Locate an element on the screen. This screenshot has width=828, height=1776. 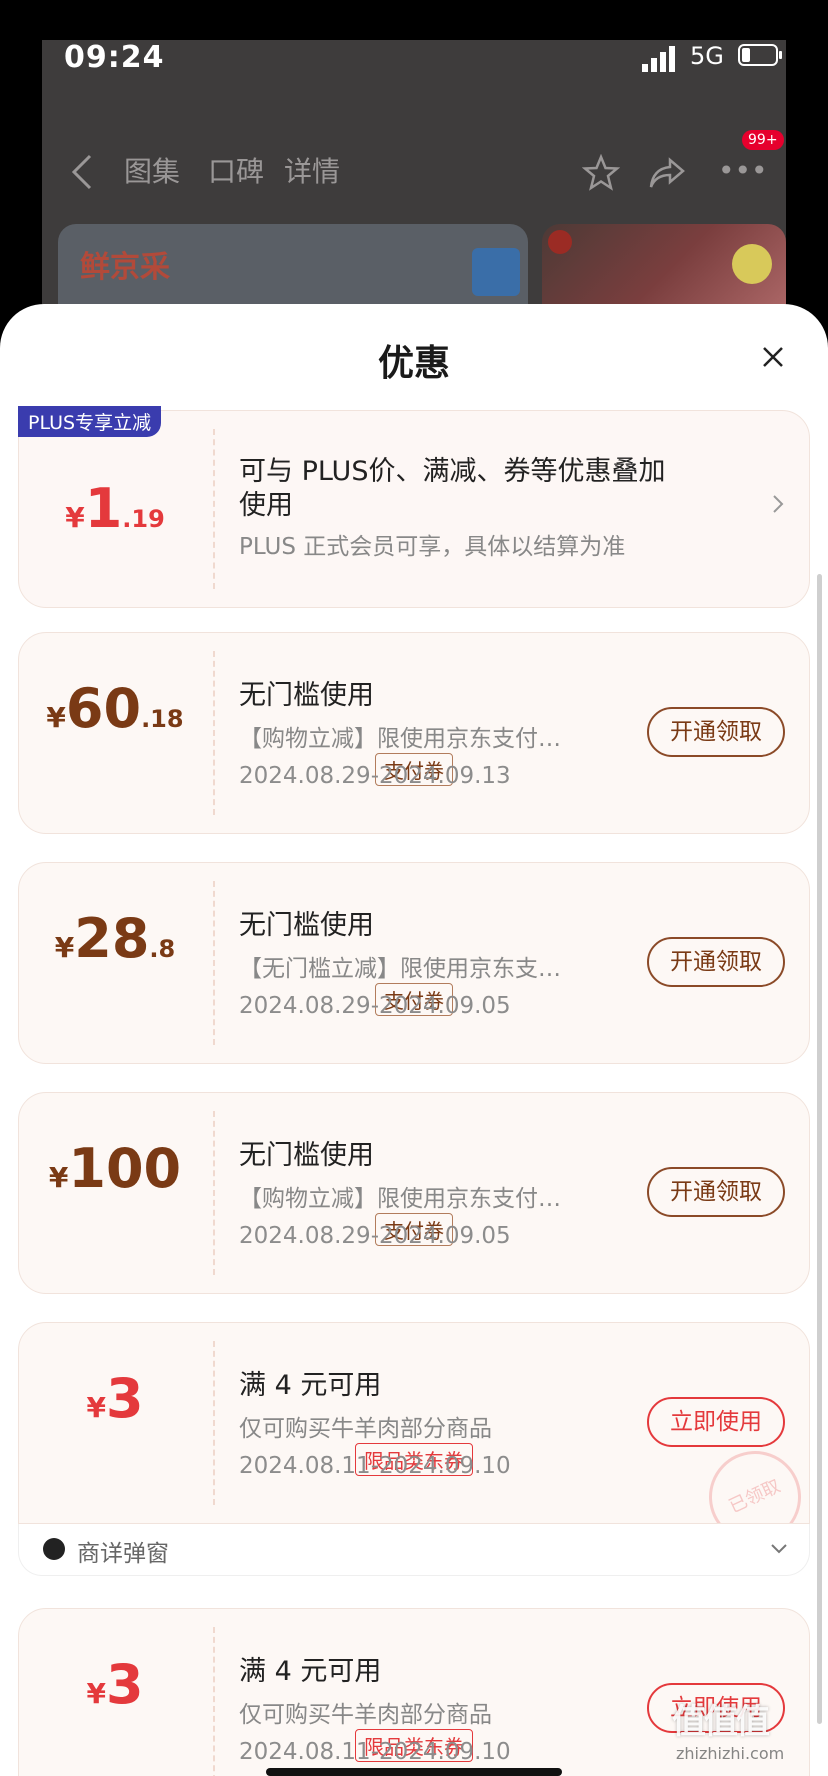
favorite-star-icon is located at coordinates (601, 173).